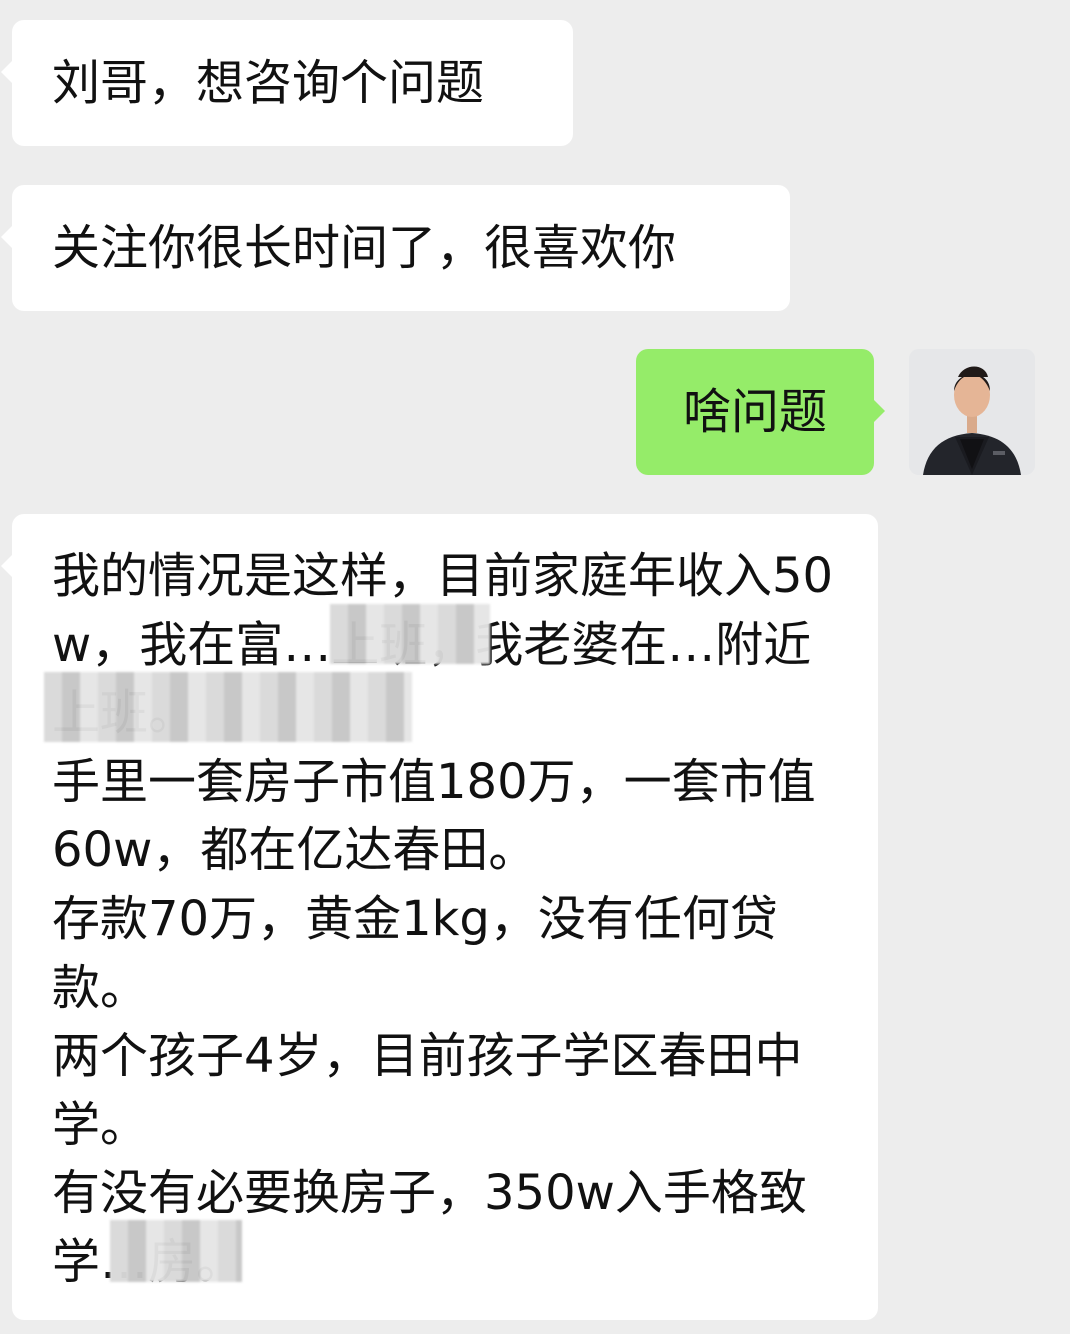  I want to click on incoming-message: 关注你很长时间了，很喜欢你, so click(395, 248).